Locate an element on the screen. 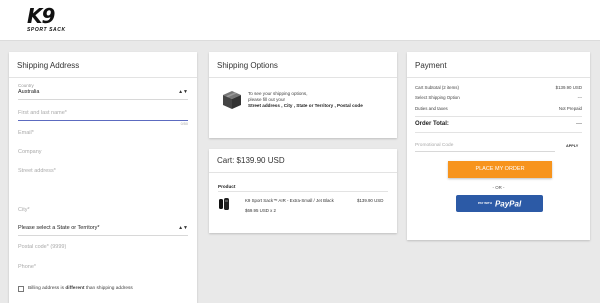 The image size is (600, 303). subtotal-row: Cart Subtotal (2 items) $139.90 USD is located at coordinates (498, 87).